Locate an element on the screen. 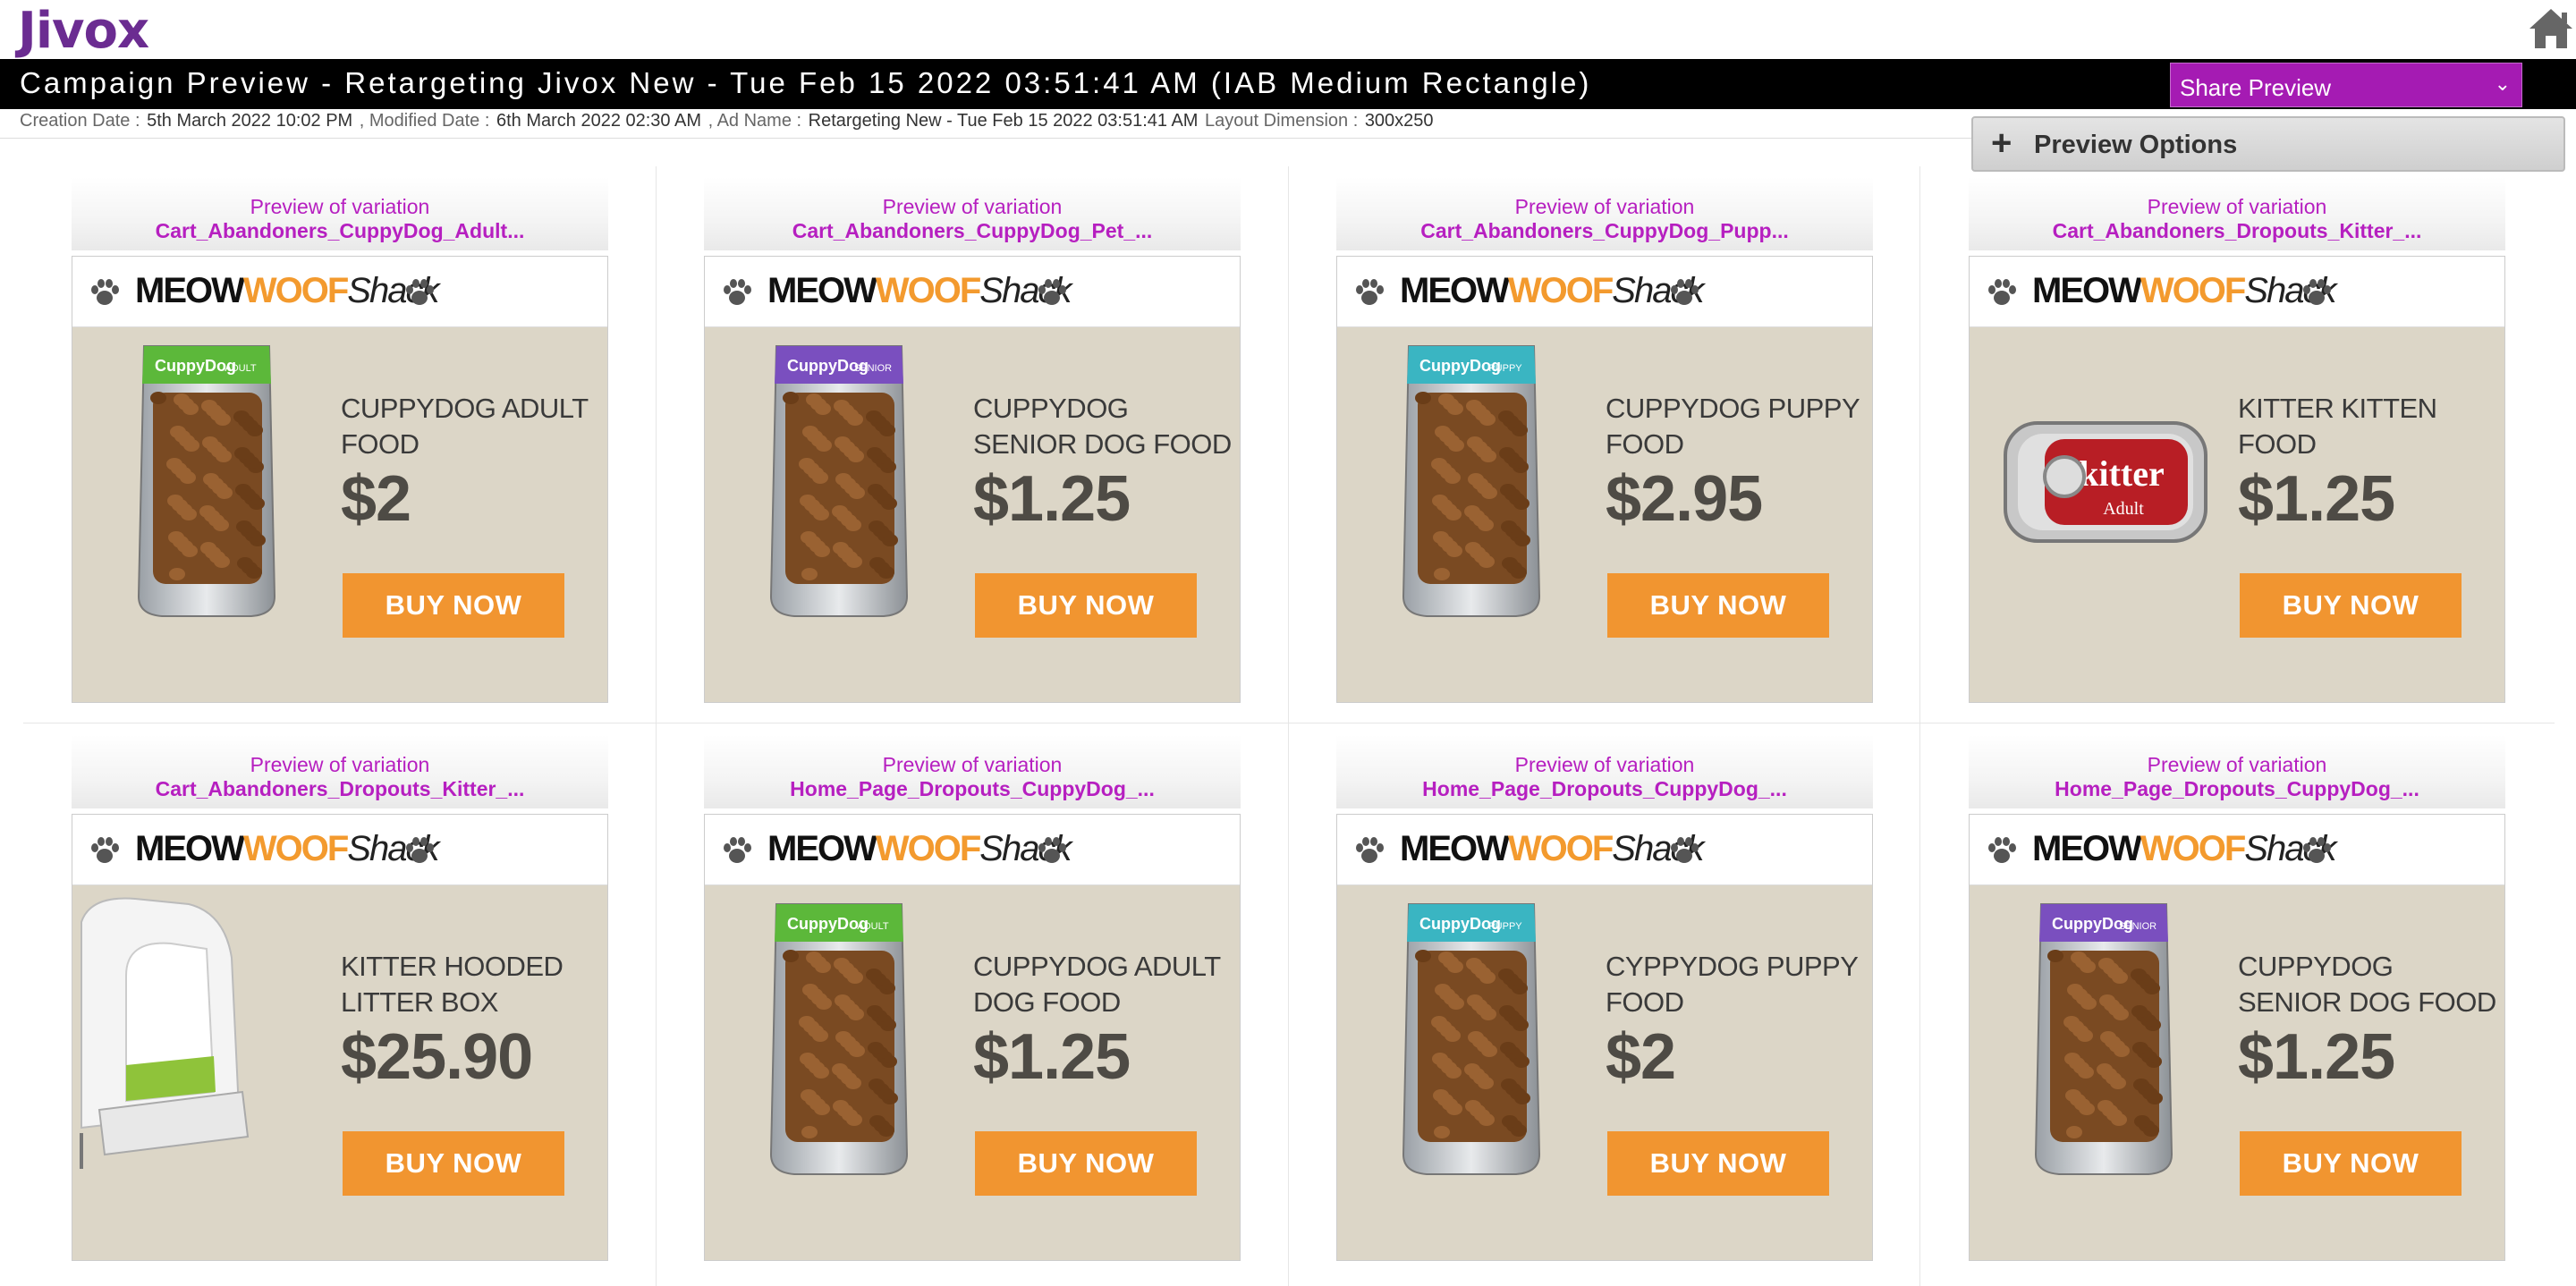 Image resolution: width=2576 pixels, height=1286 pixels. svg-text: kitter is located at coordinates (2122, 473).